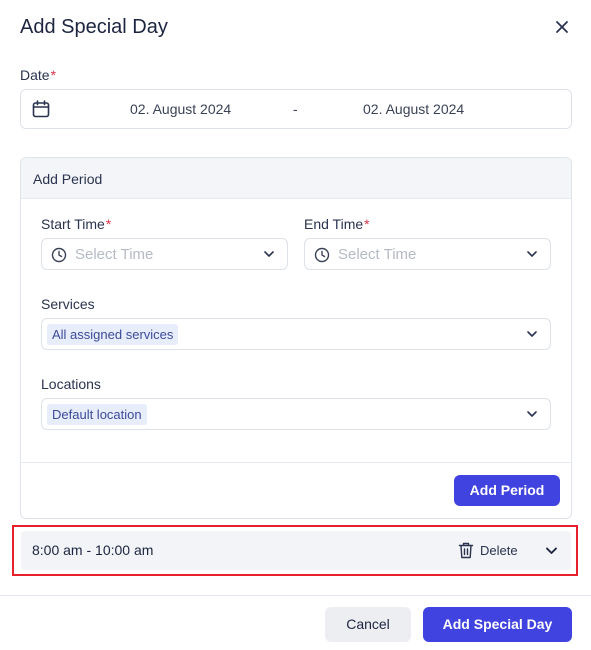 Image resolution: width=591 pixels, height=650 pixels. I want to click on services-select: All assigned services, so click(296, 334).